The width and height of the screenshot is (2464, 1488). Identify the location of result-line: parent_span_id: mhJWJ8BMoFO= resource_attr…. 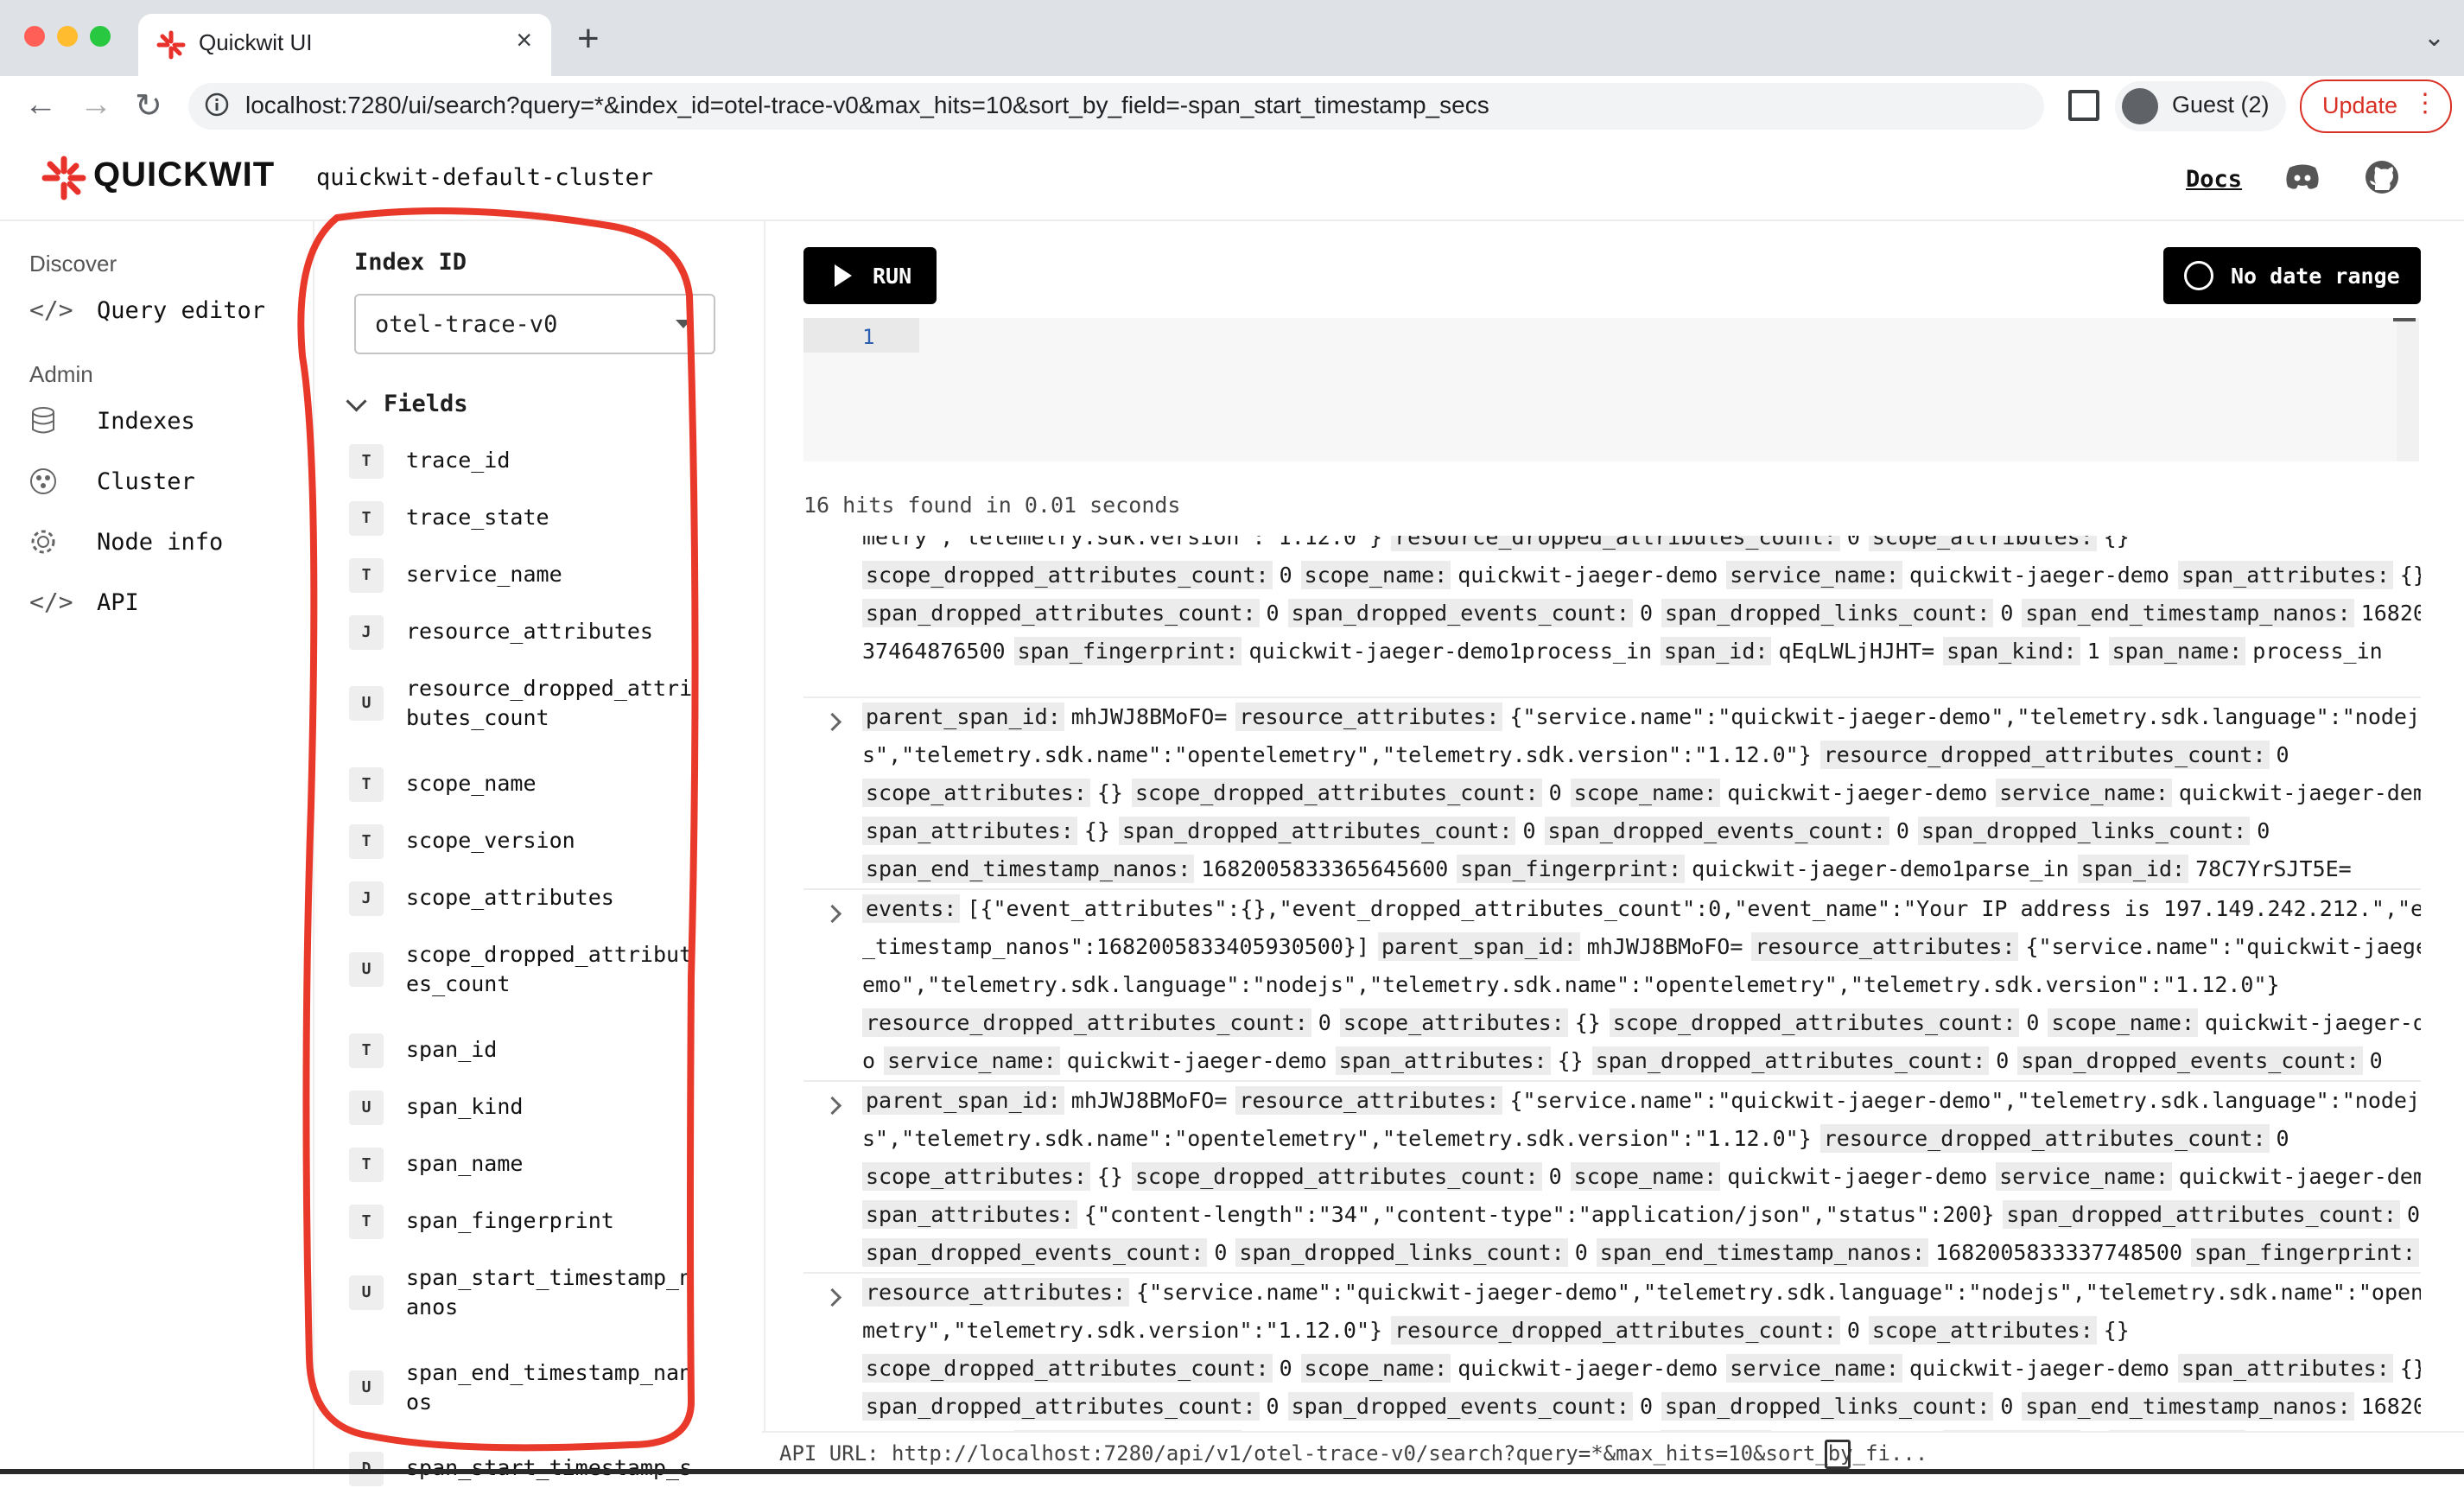
(1641, 717).